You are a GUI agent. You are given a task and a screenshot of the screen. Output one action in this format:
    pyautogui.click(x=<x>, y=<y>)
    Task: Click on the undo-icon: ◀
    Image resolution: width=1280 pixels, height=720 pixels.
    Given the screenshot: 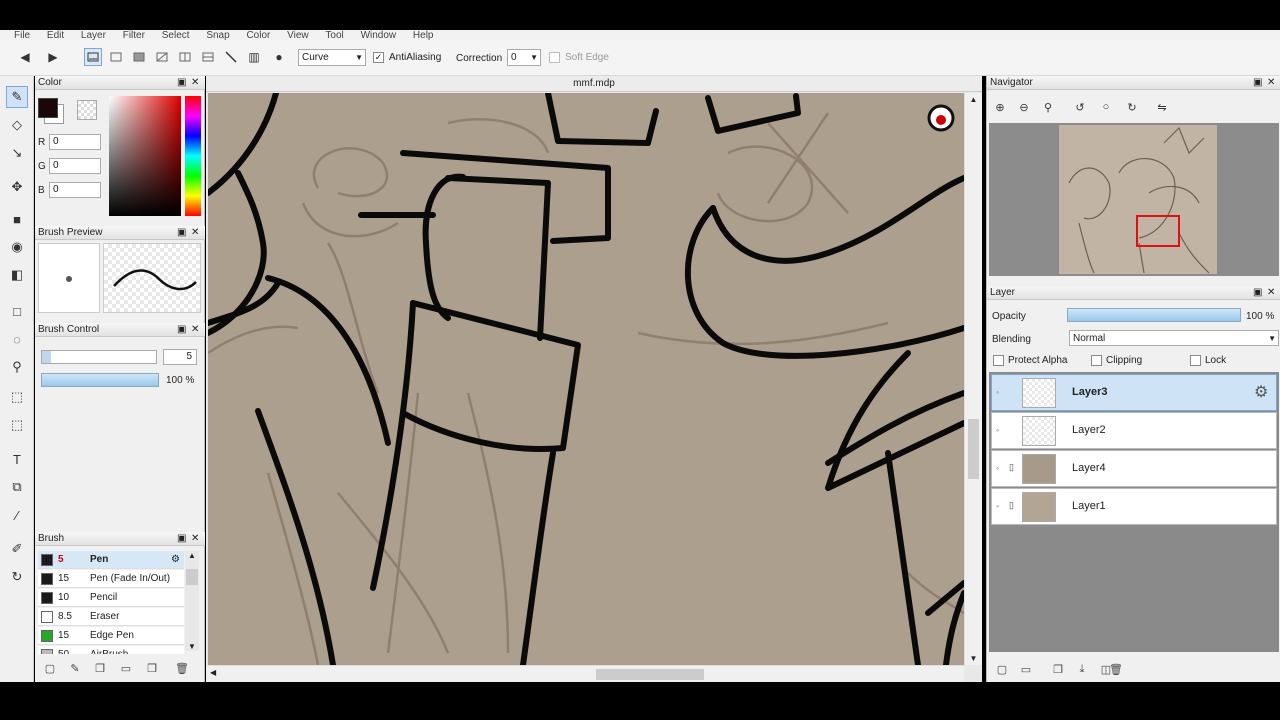 What is the action you would take?
    pyautogui.click(x=25, y=57)
    